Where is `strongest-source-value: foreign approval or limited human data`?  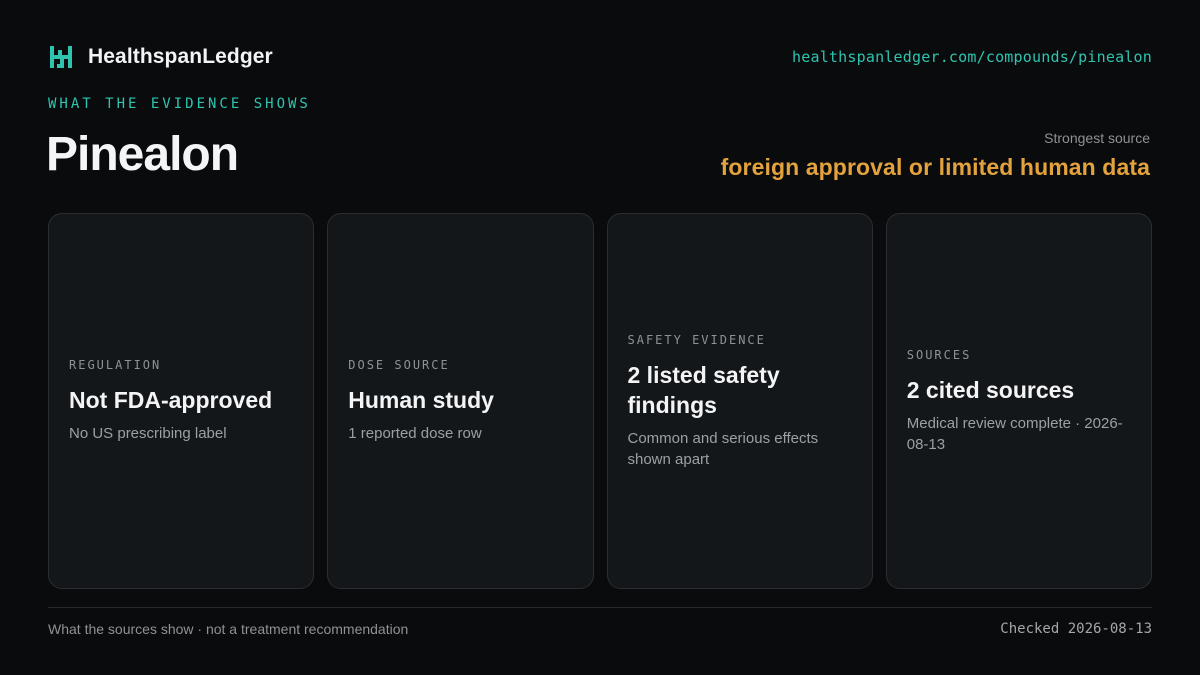 strongest-source-value: foreign approval or limited human data is located at coordinates (935, 167).